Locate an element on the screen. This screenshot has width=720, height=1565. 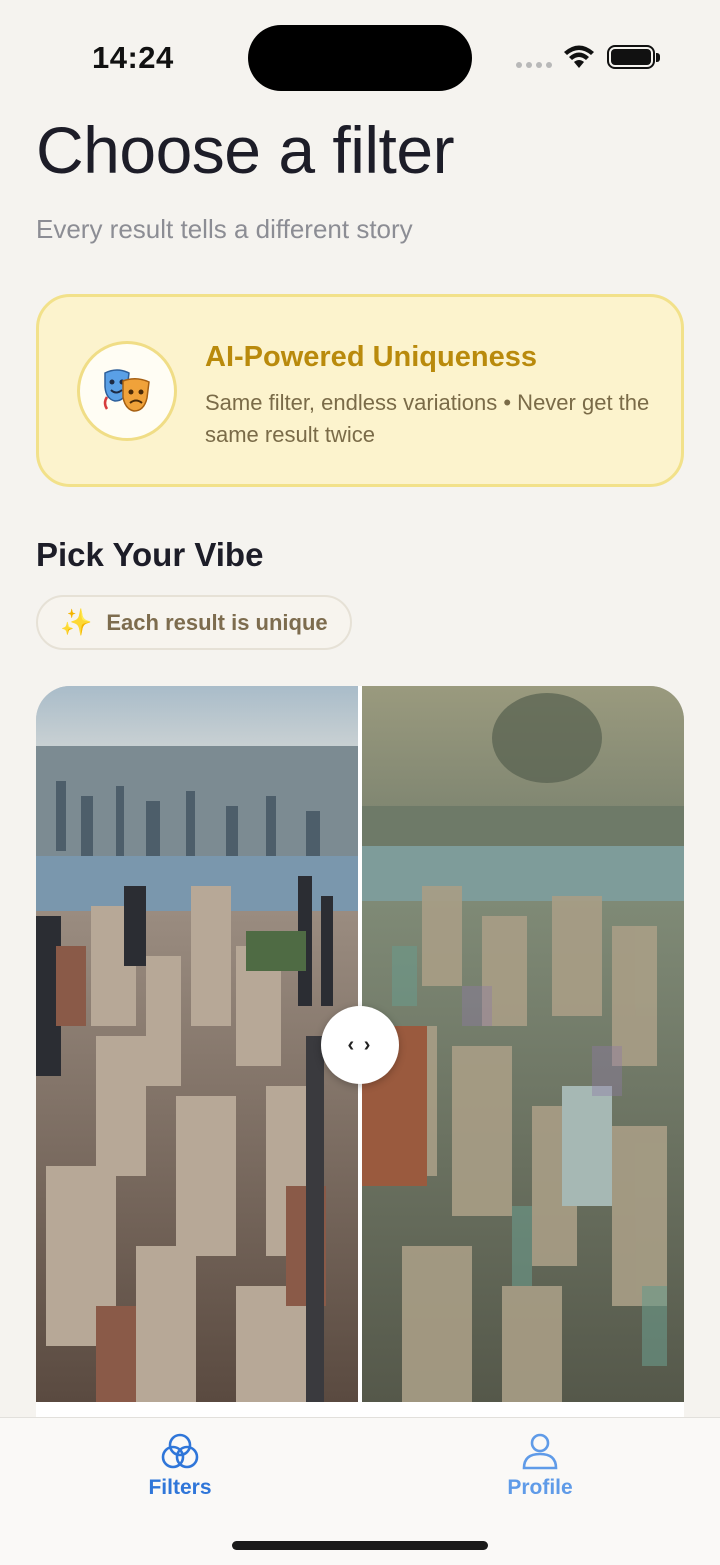
page-title: Choose a filter is located at coordinates (245, 150).